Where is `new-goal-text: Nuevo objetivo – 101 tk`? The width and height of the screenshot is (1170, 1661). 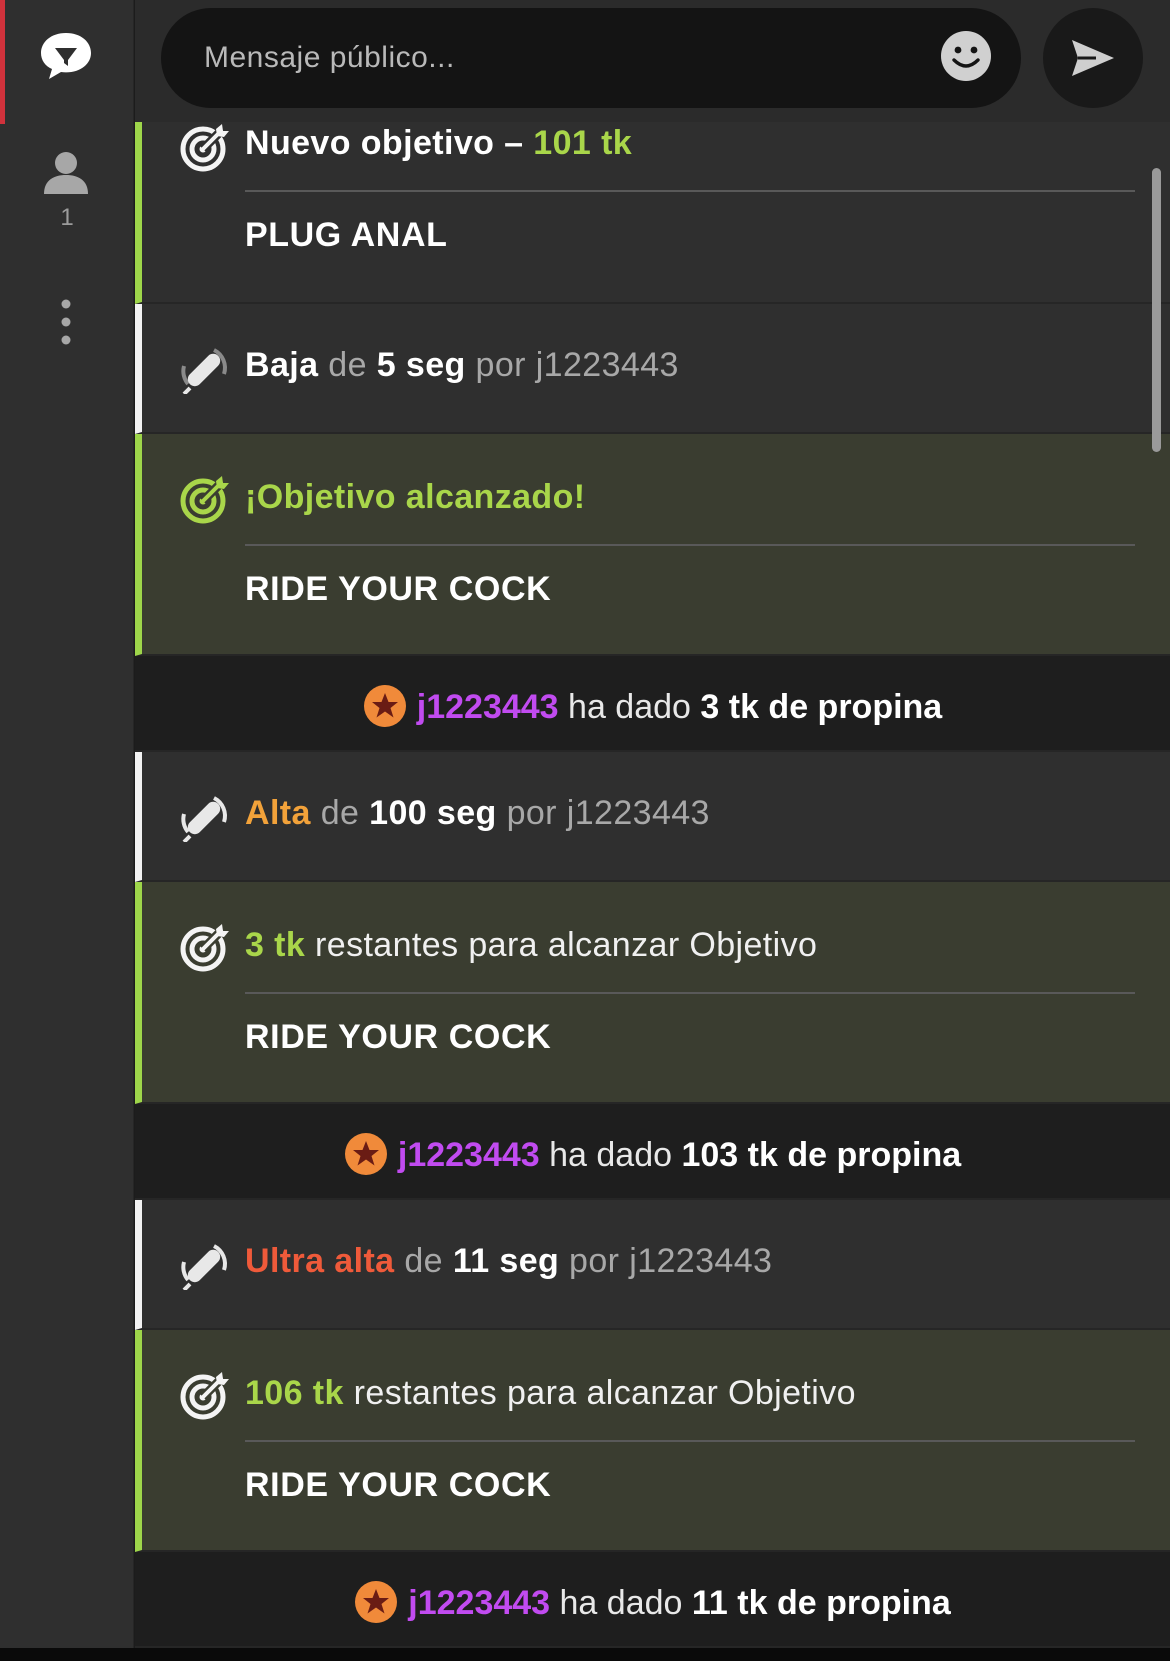
new-goal-text: Nuevo objetivo – 101 tk is located at coordinates (439, 143).